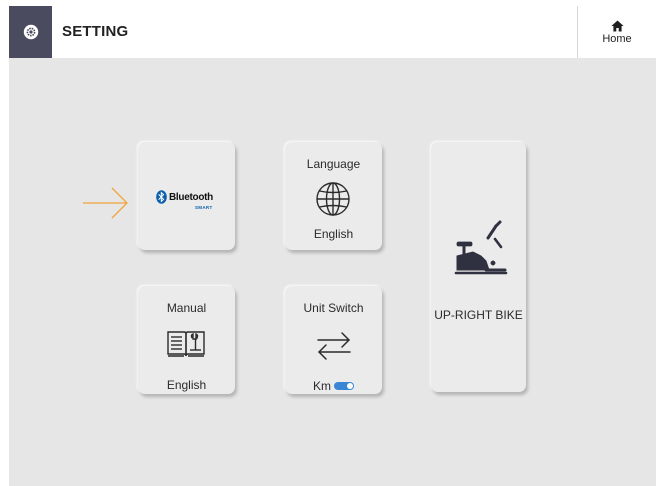 The width and height of the screenshot is (656, 486). I want to click on home-button: Home, so click(616, 32).